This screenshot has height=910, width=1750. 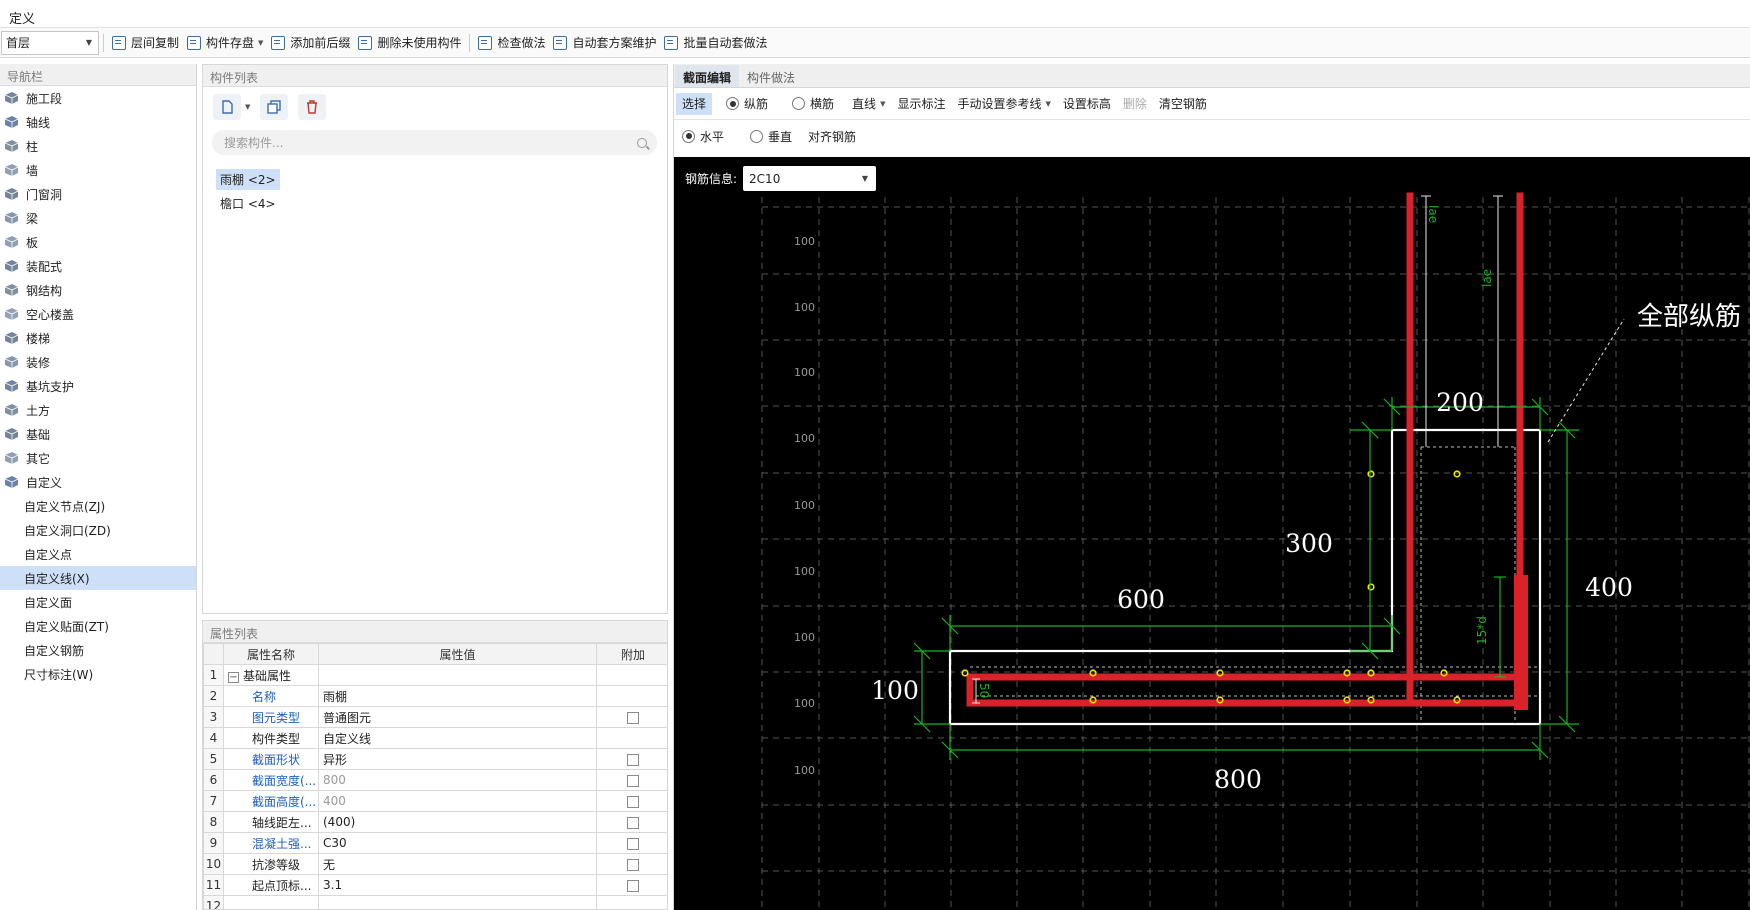 What do you see at coordinates (457, 885) in the screenshot?
I see `property-value: 3.1` at bounding box center [457, 885].